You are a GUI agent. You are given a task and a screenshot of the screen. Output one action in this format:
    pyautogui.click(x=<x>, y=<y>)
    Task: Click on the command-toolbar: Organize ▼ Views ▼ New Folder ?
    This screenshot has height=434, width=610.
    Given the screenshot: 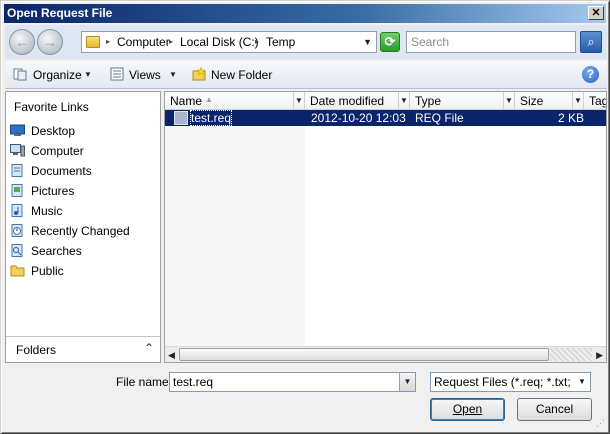 What is the action you would take?
    pyautogui.click(x=306, y=75)
    